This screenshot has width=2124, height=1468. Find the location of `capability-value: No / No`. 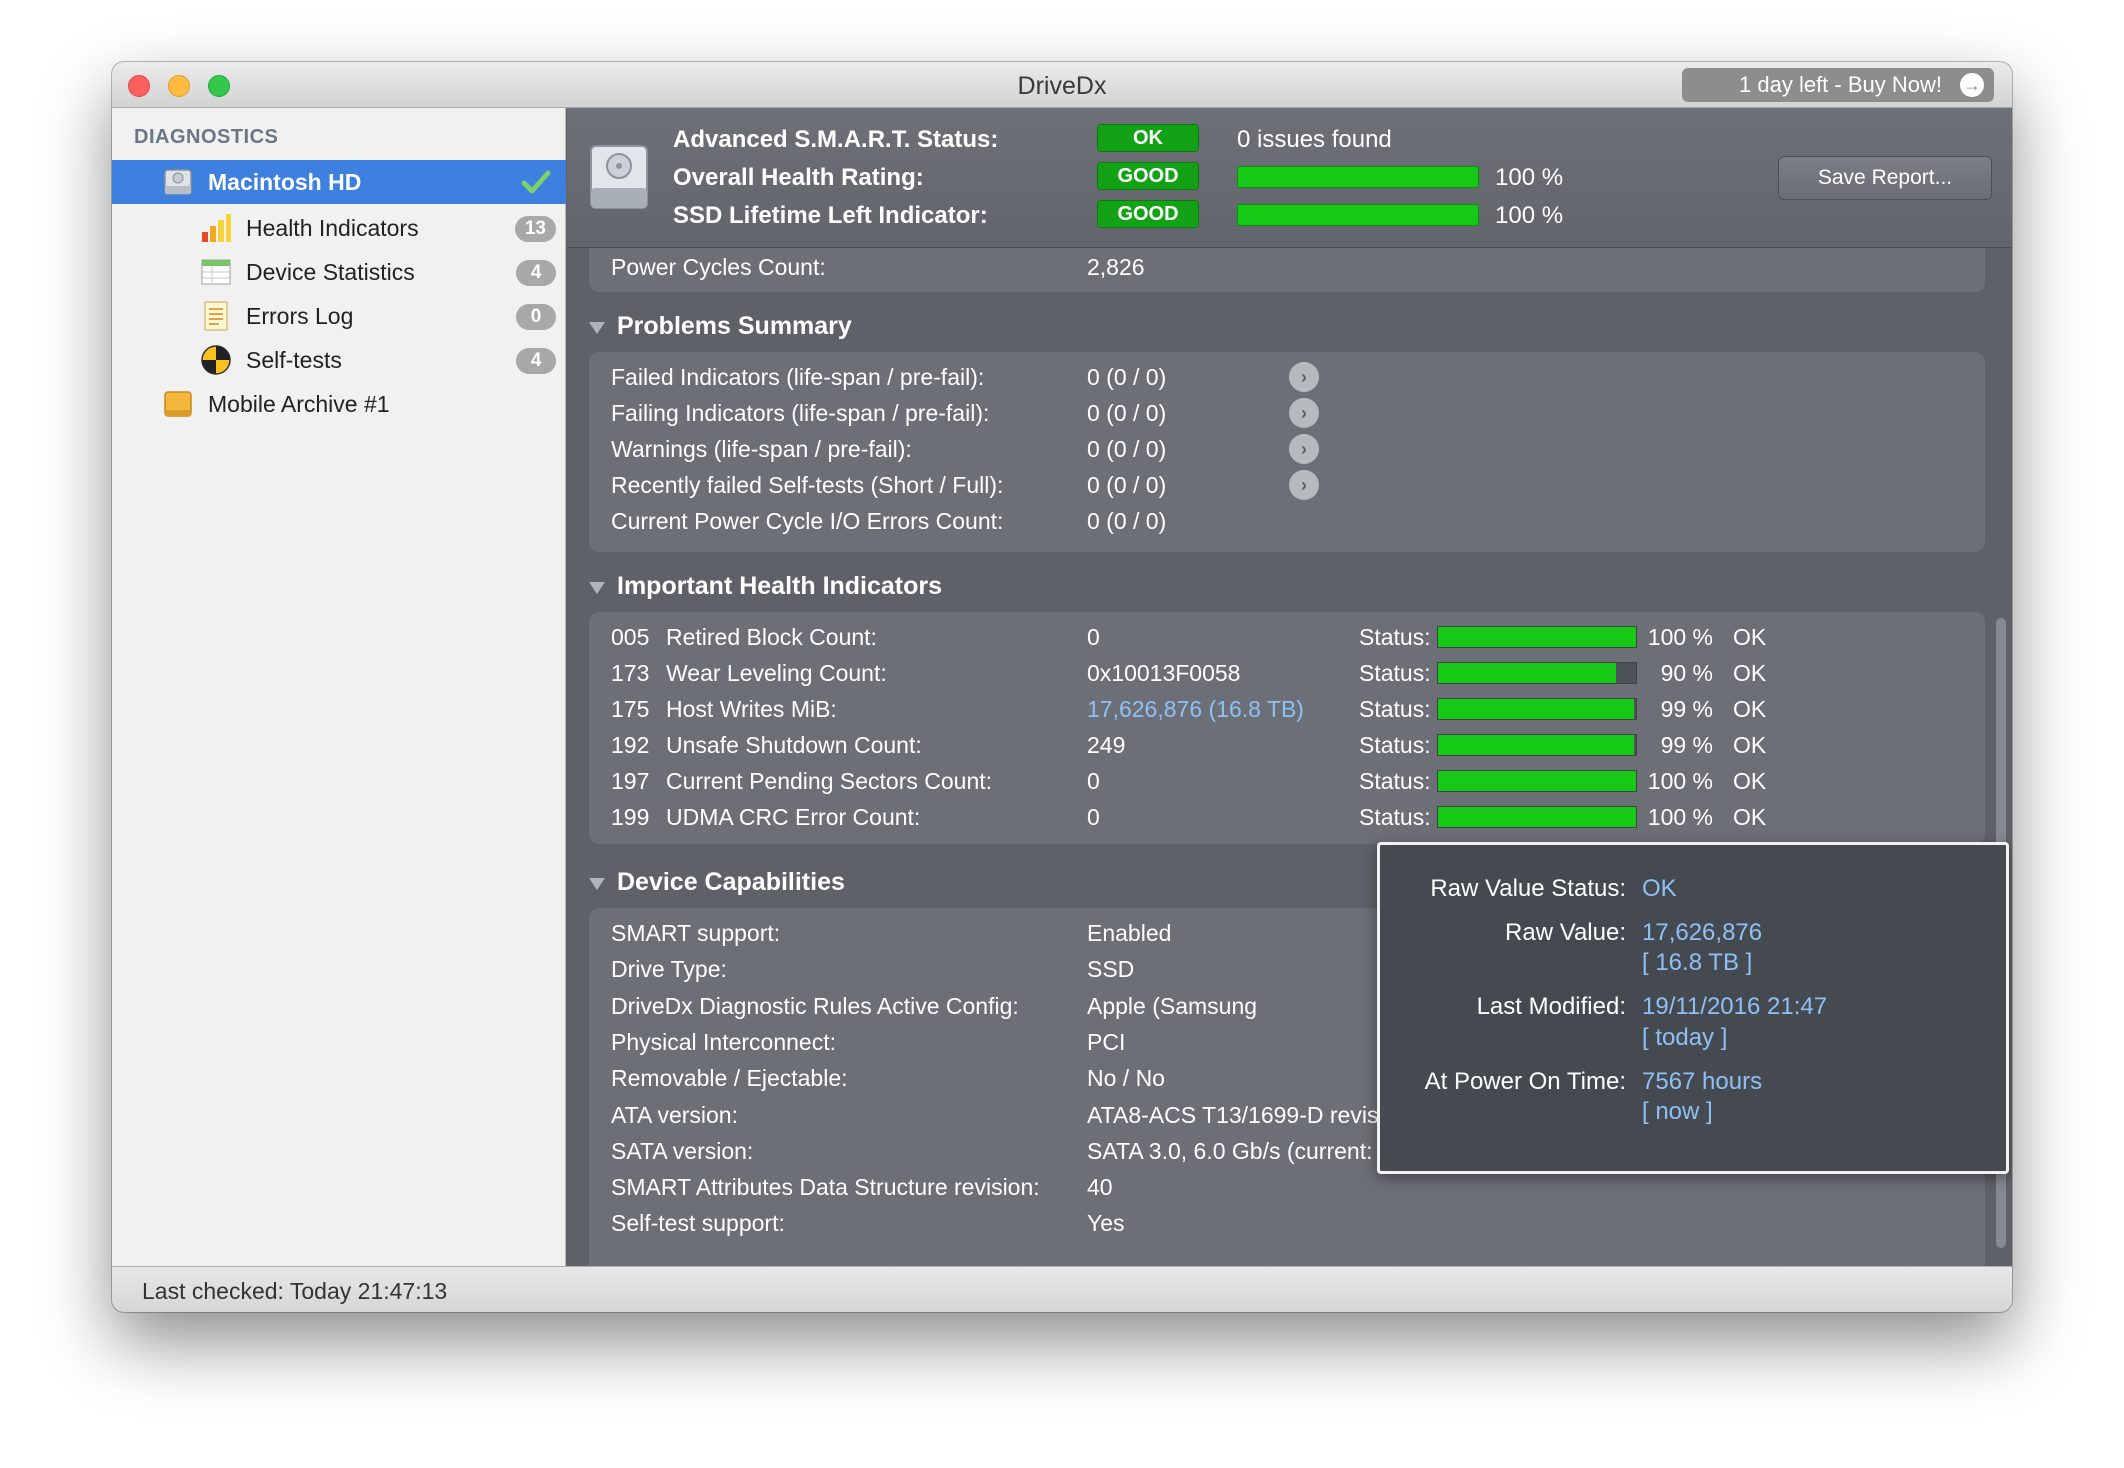

capability-value: No / No is located at coordinates (1126, 1078).